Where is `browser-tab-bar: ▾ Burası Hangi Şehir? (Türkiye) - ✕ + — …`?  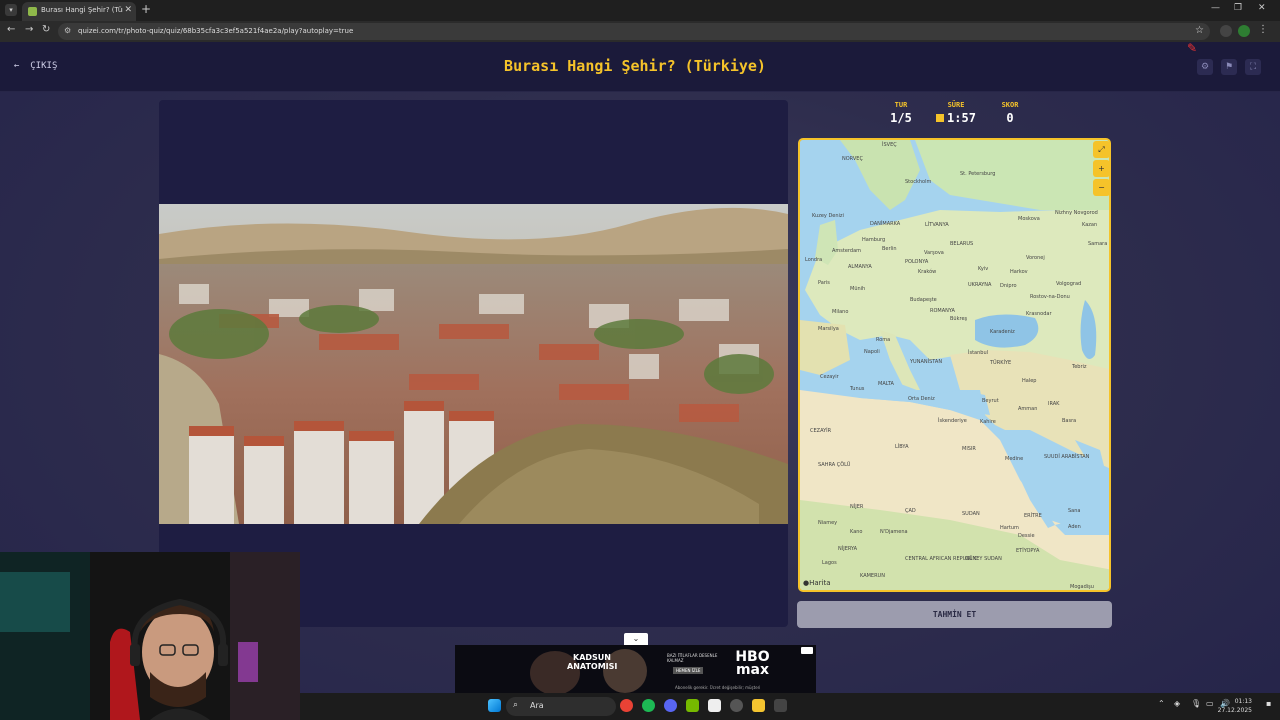
browser-tab-bar: ▾ Burası Hangi Şehir? (Türkiye) - ✕ + — … is located at coordinates (640, 10).